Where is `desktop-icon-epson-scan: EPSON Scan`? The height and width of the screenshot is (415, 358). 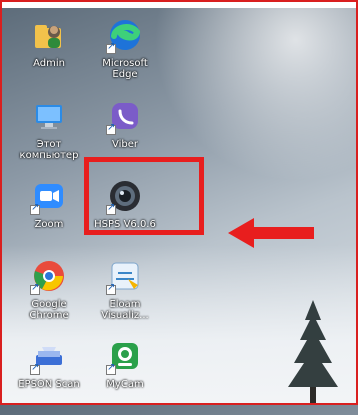 desktop-icon-epson-scan: EPSON Scan is located at coordinates (49, 375).